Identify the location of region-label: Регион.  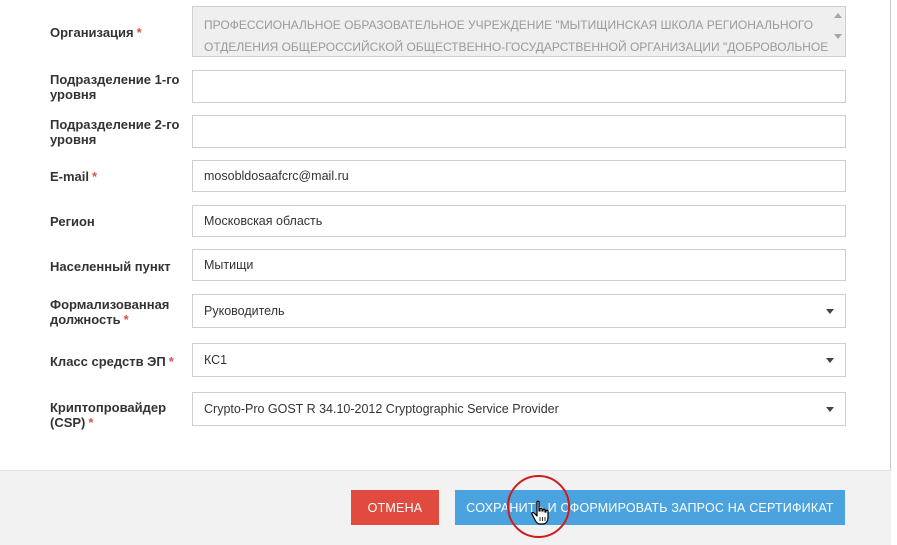
(72, 221).